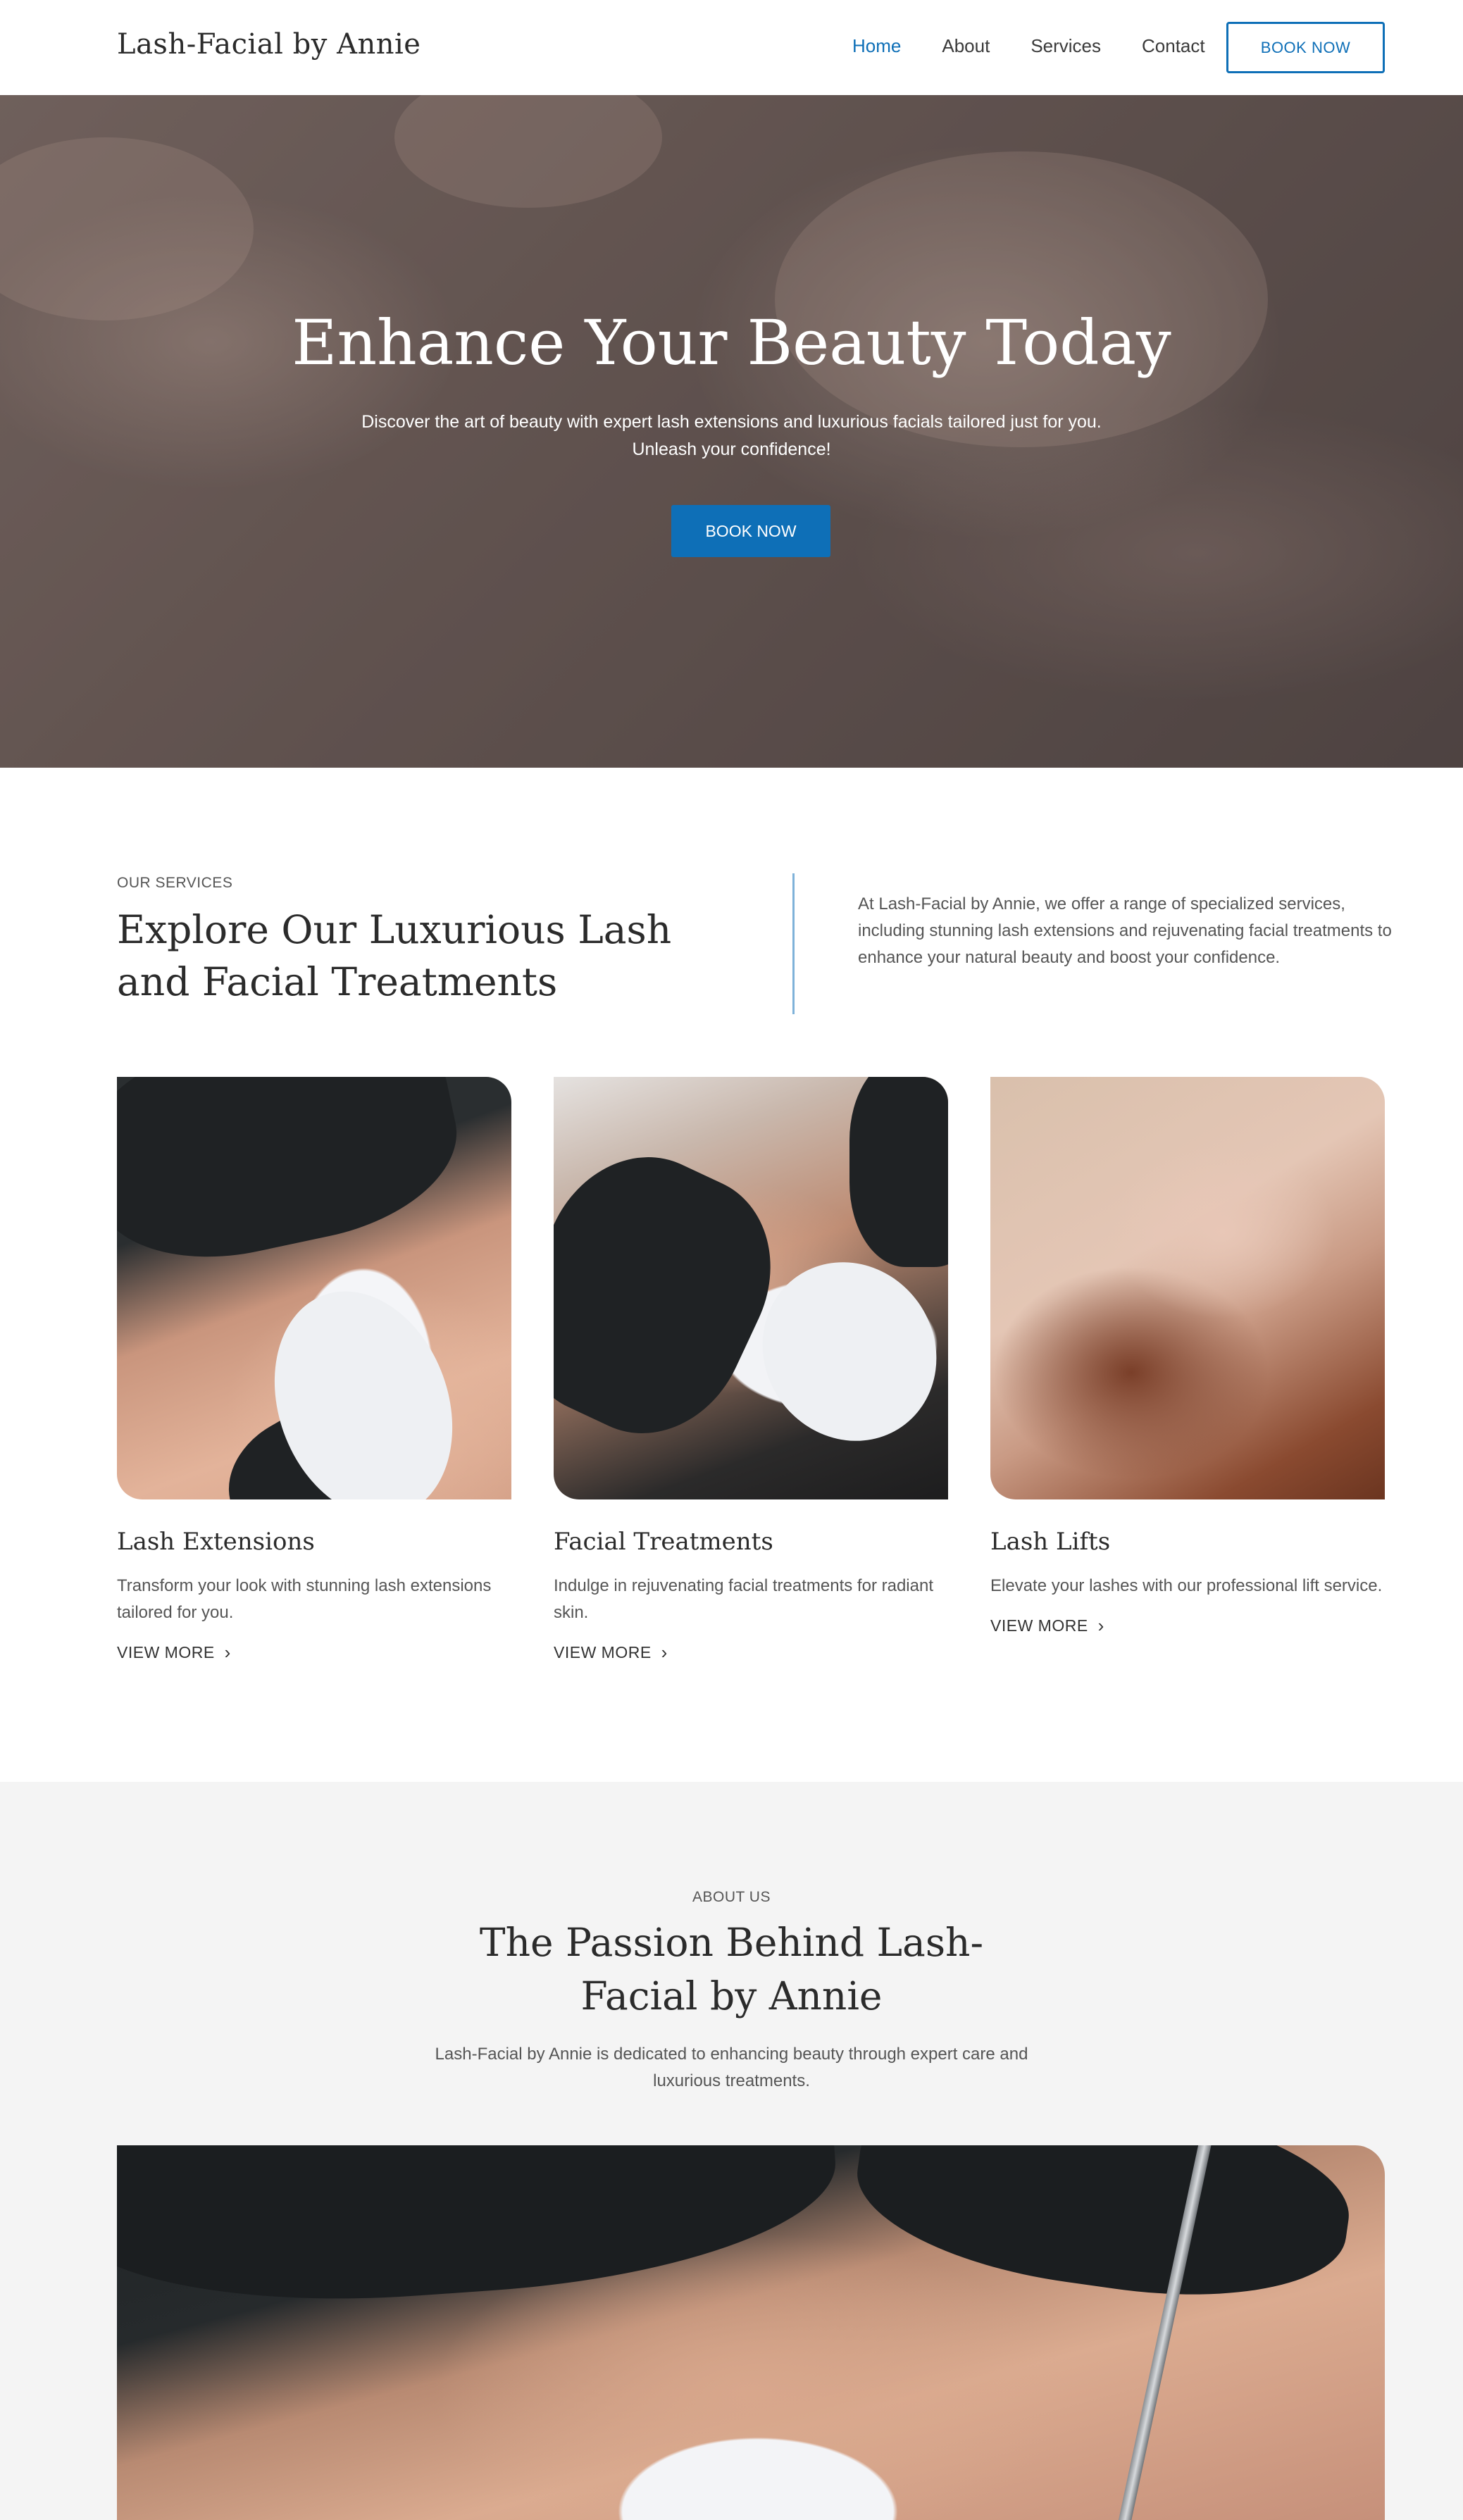  Describe the element at coordinates (1187, 1288) in the screenshot. I see `lash-lifts-image` at that location.